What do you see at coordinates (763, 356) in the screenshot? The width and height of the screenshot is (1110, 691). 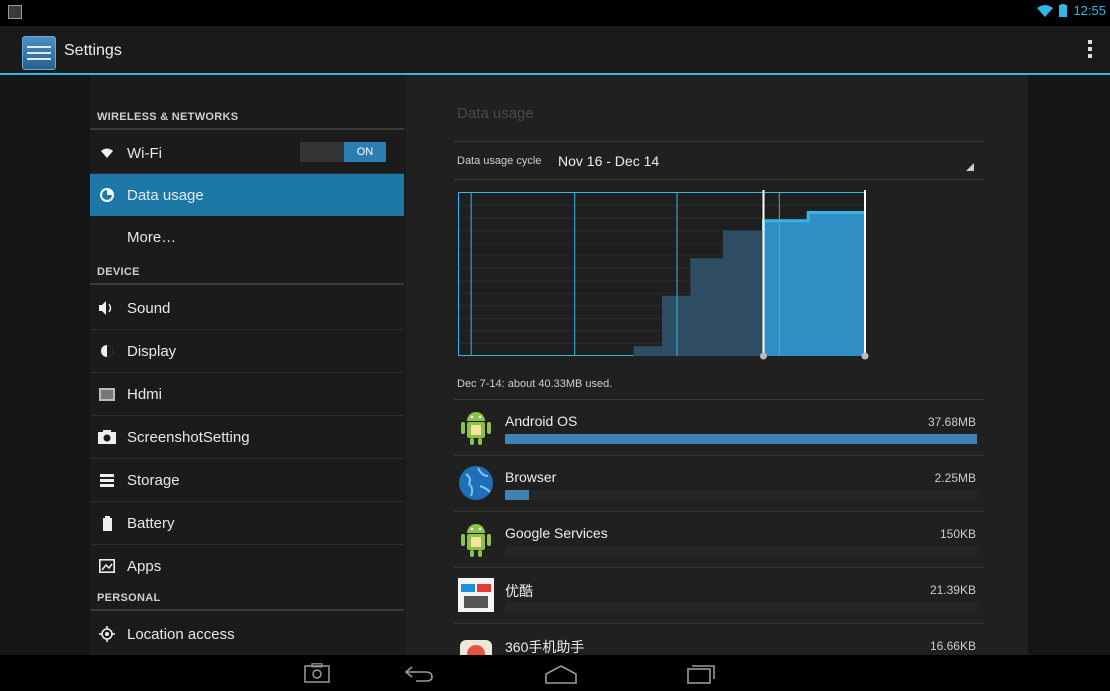 I see `range-start-dot` at bounding box center [763, 356].